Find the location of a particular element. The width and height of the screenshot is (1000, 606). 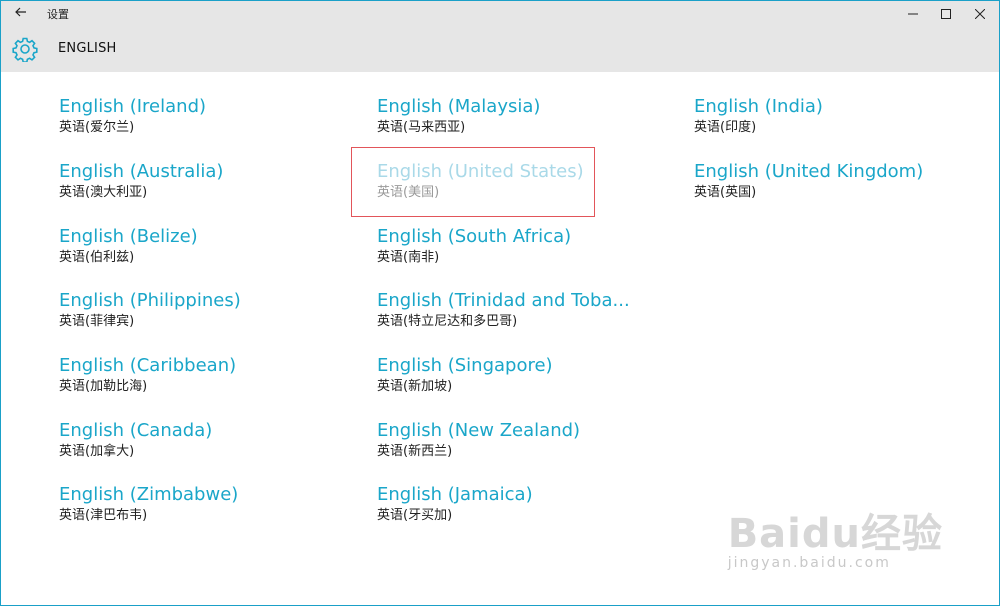

close-button is located at coordinates (980, 13).